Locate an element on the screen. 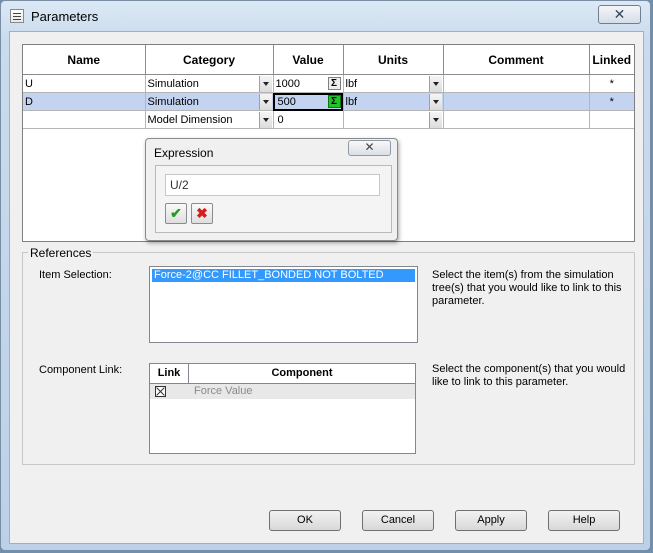 This screenshot has height=553, width=653. column-header-name: Name is located at coordinates (84, 60).